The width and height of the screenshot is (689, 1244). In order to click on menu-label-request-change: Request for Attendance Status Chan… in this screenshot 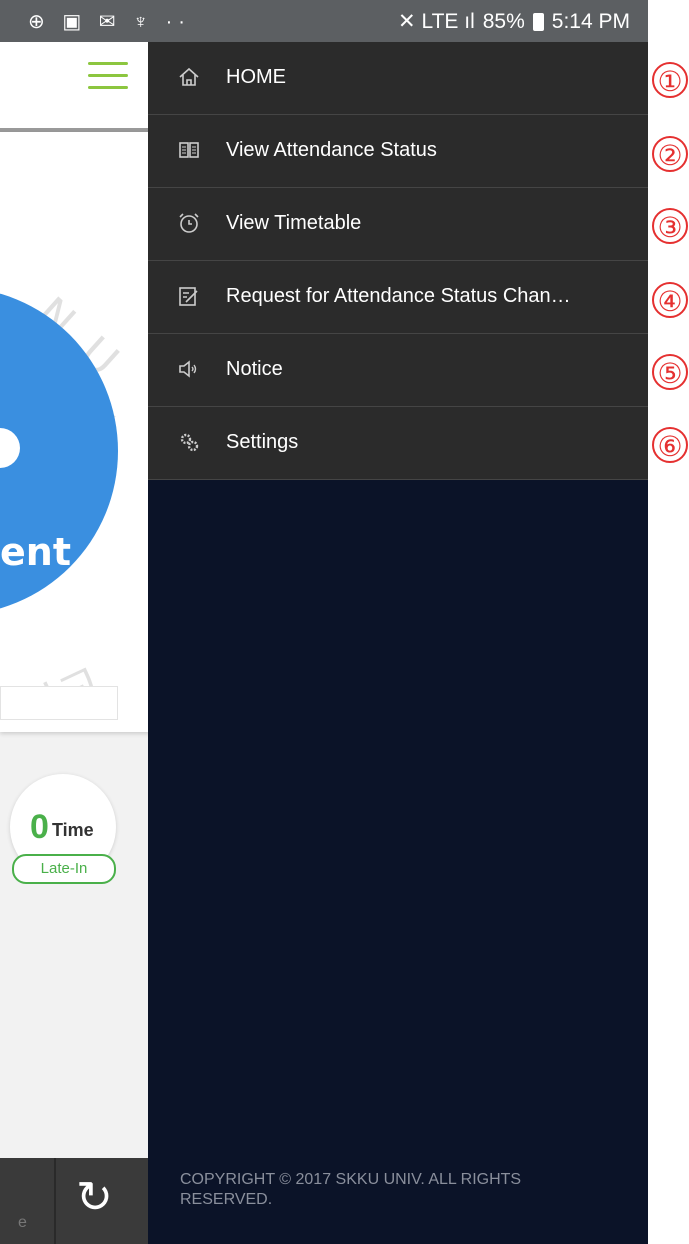, I will do `click(398, 296)`.